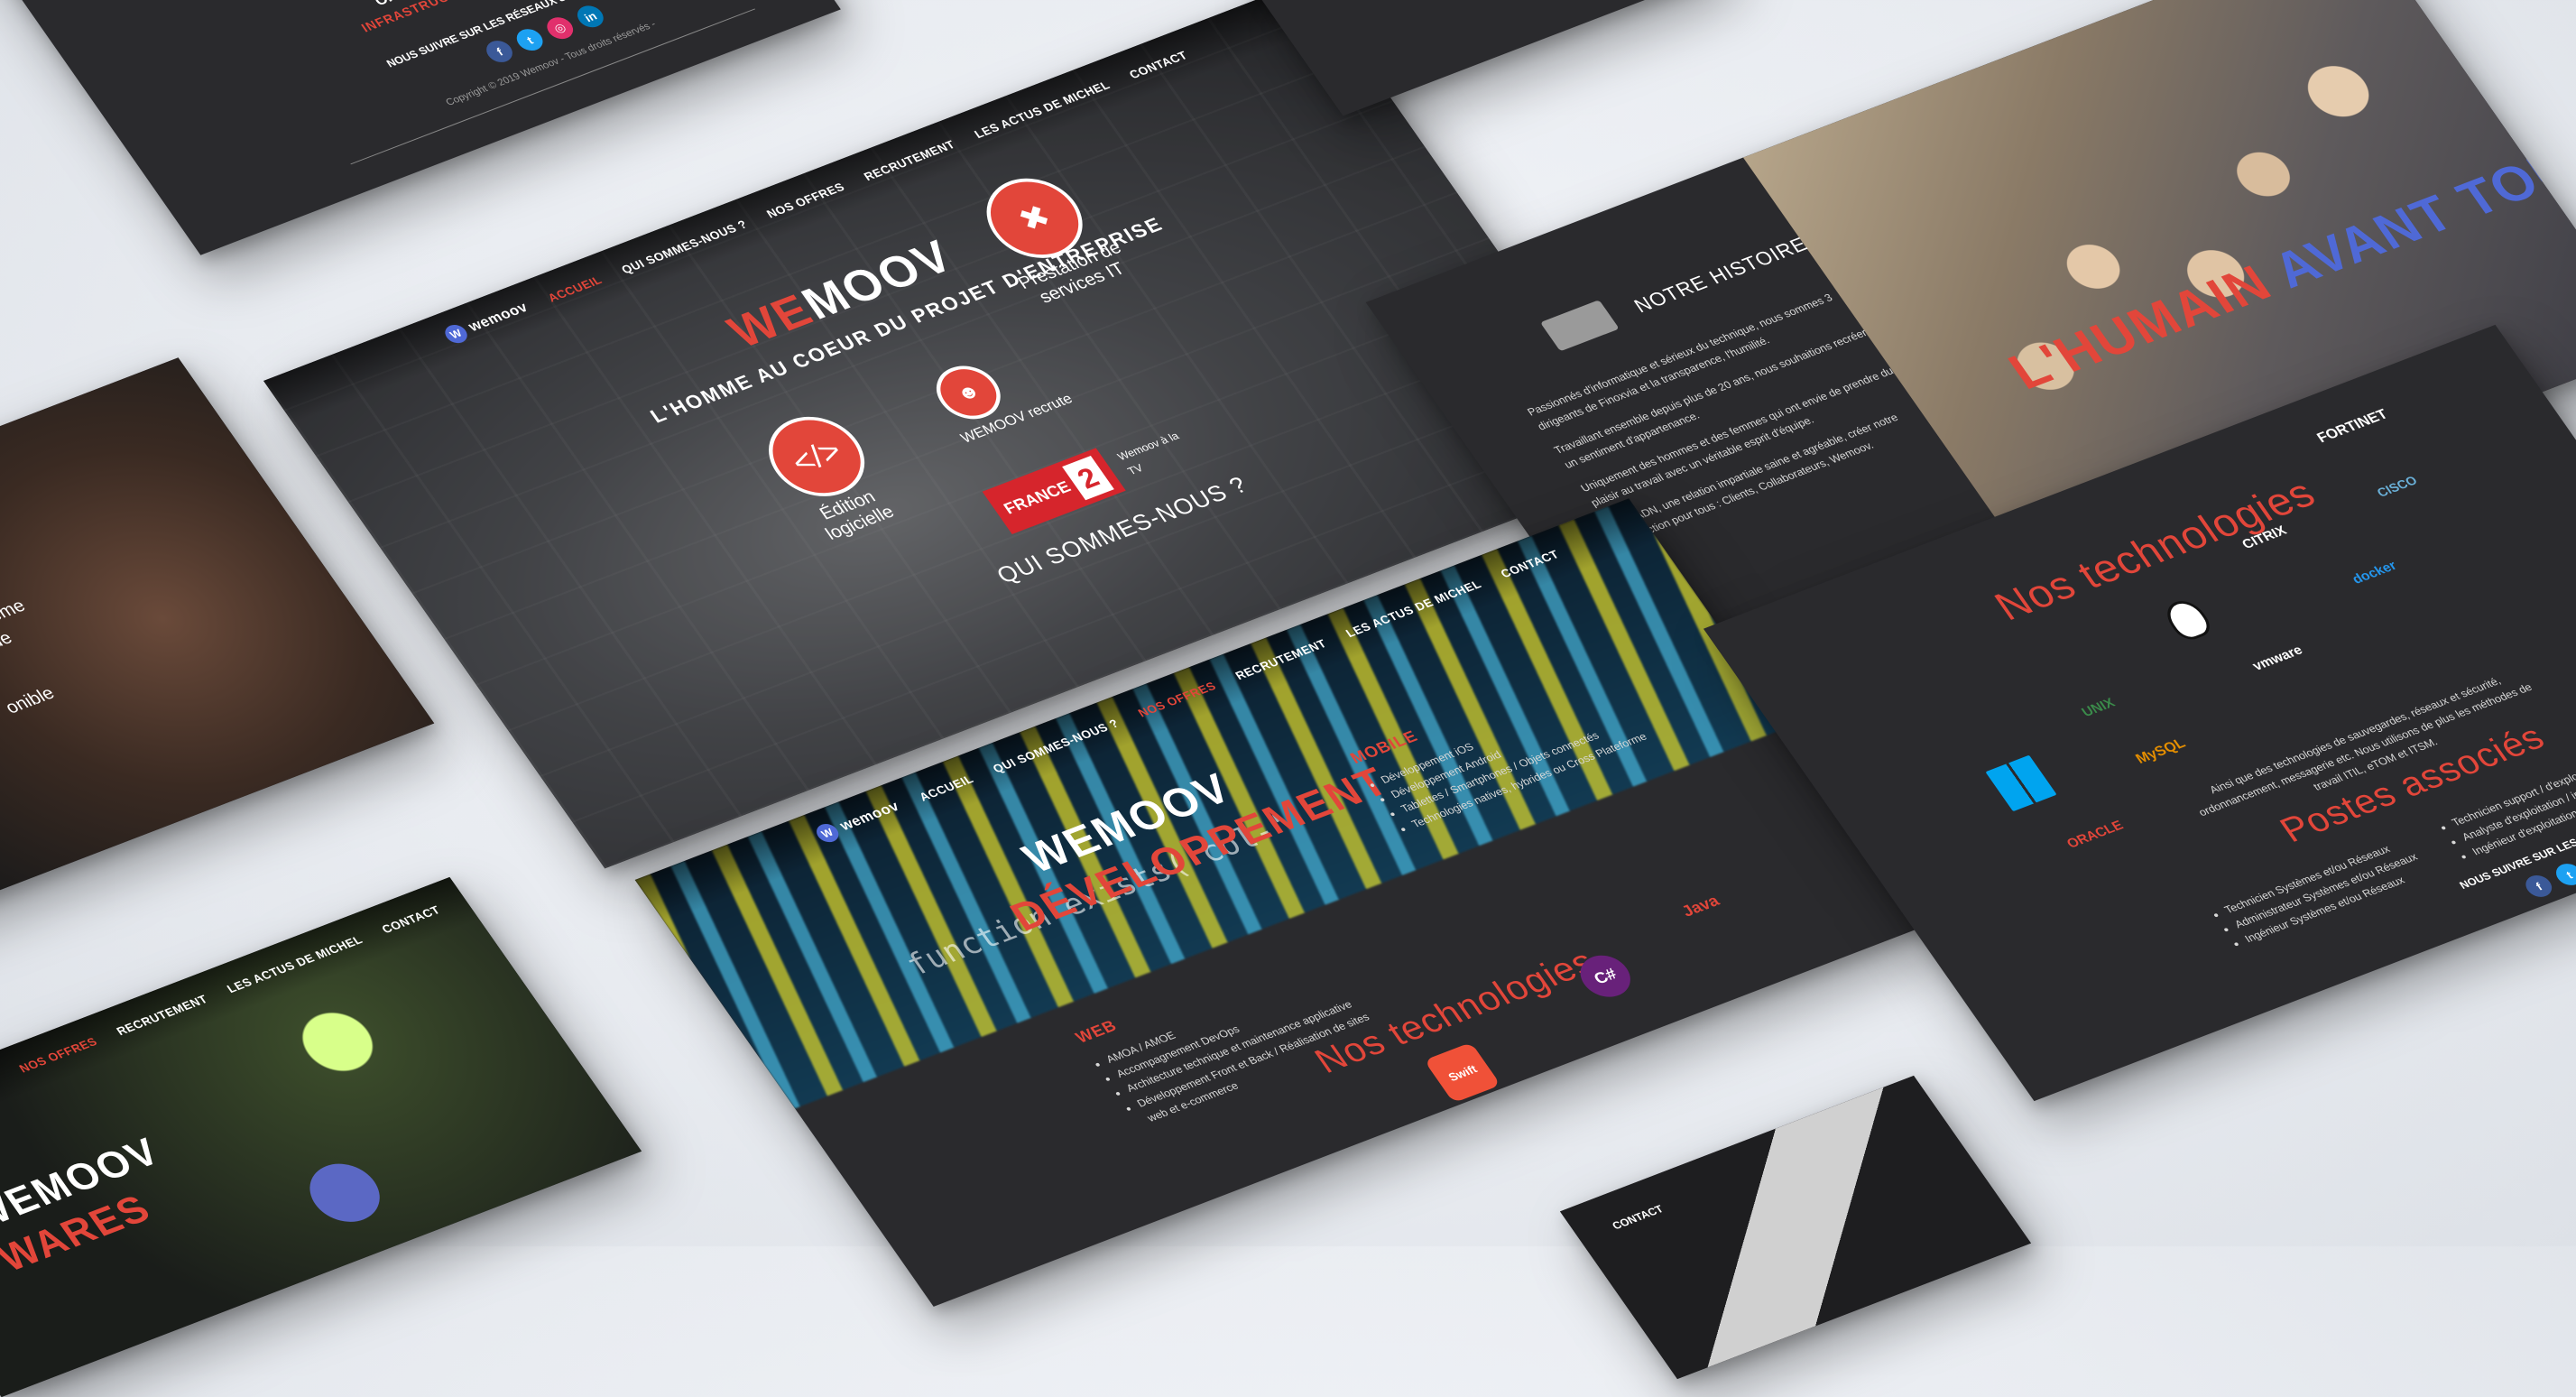 The image size is (2576, 1397). What do you see at coordinates (456, 334) in the screenshot?
I see `logo-mark: W` at bounding box center [456, 334].